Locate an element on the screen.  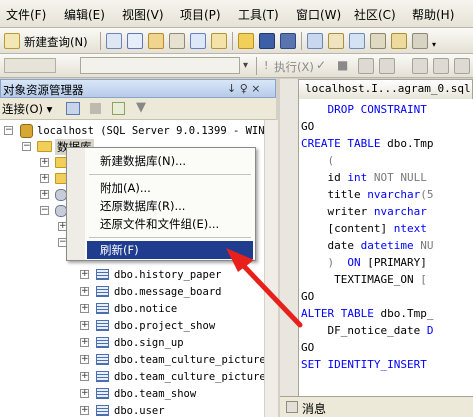
annotation-arrow is located at coordinates (264, 288).